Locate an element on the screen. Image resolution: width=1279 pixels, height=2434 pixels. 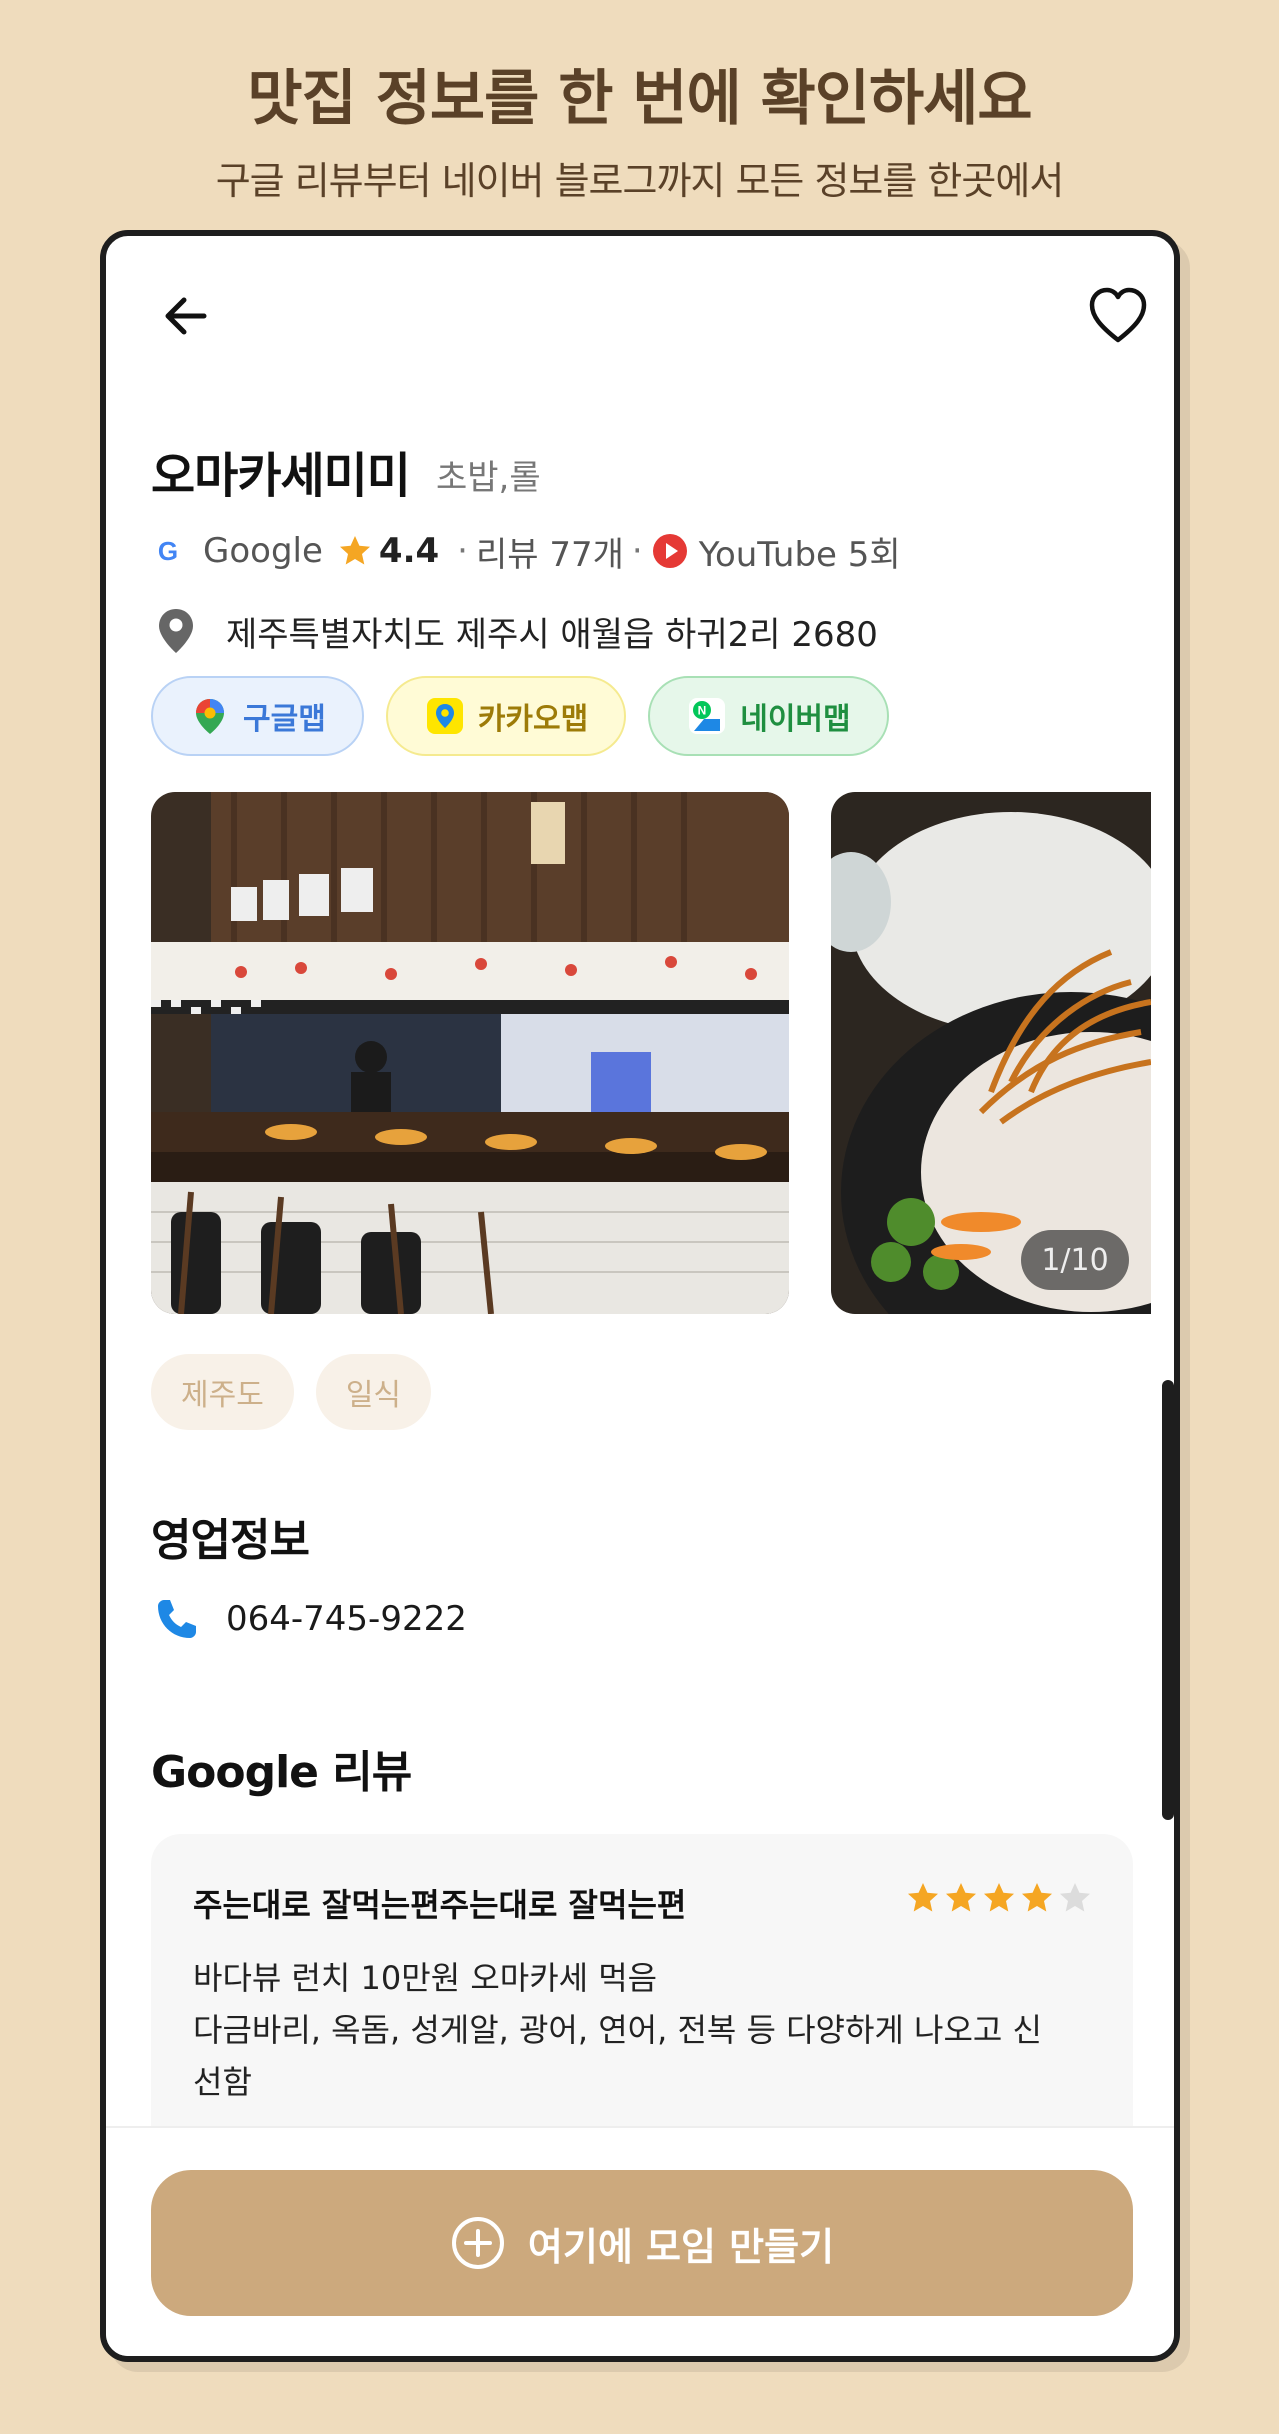
youtube-play-icon is located at coordinates (669, 551).